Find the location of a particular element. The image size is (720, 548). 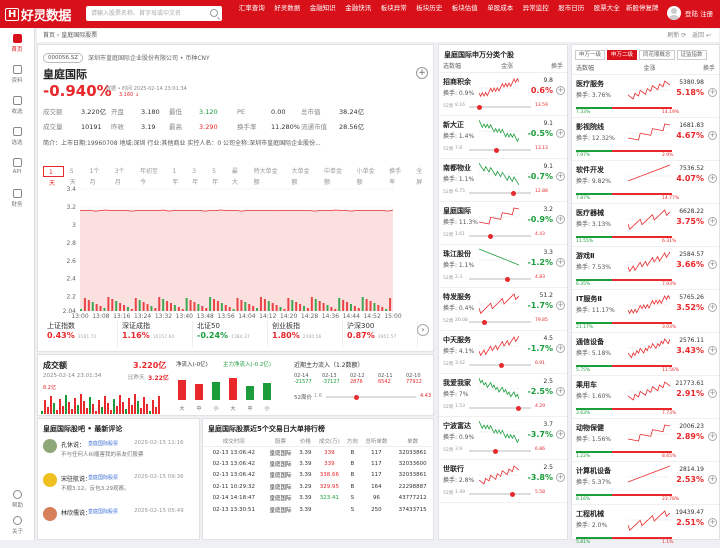

login-link: 登陆 注册 is located at coordinates (699, 13).